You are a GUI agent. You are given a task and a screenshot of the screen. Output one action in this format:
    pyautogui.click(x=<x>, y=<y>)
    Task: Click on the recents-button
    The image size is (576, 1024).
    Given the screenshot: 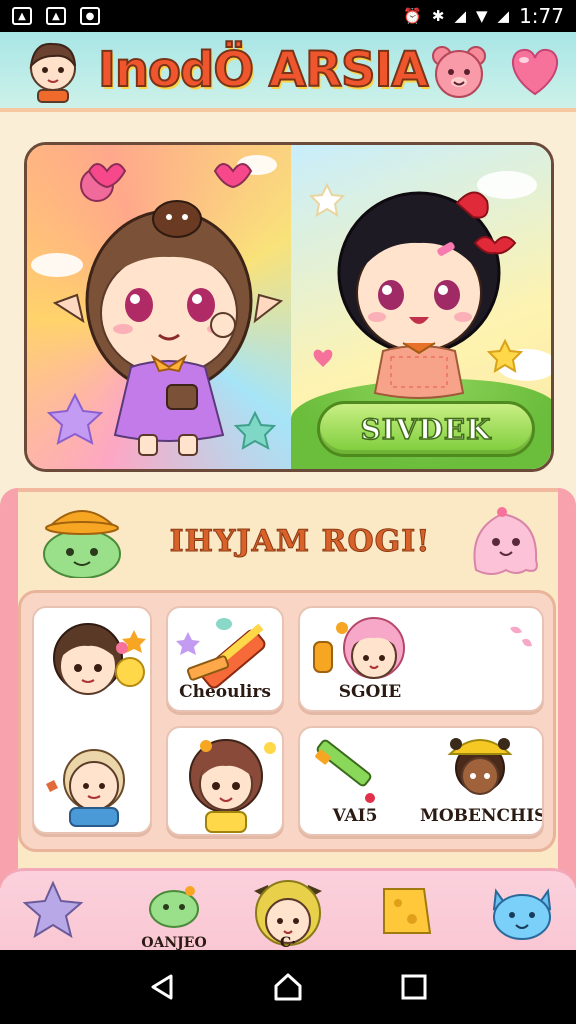 What is the action you would take?
    pyautogui.click(x=414, y=987)
    